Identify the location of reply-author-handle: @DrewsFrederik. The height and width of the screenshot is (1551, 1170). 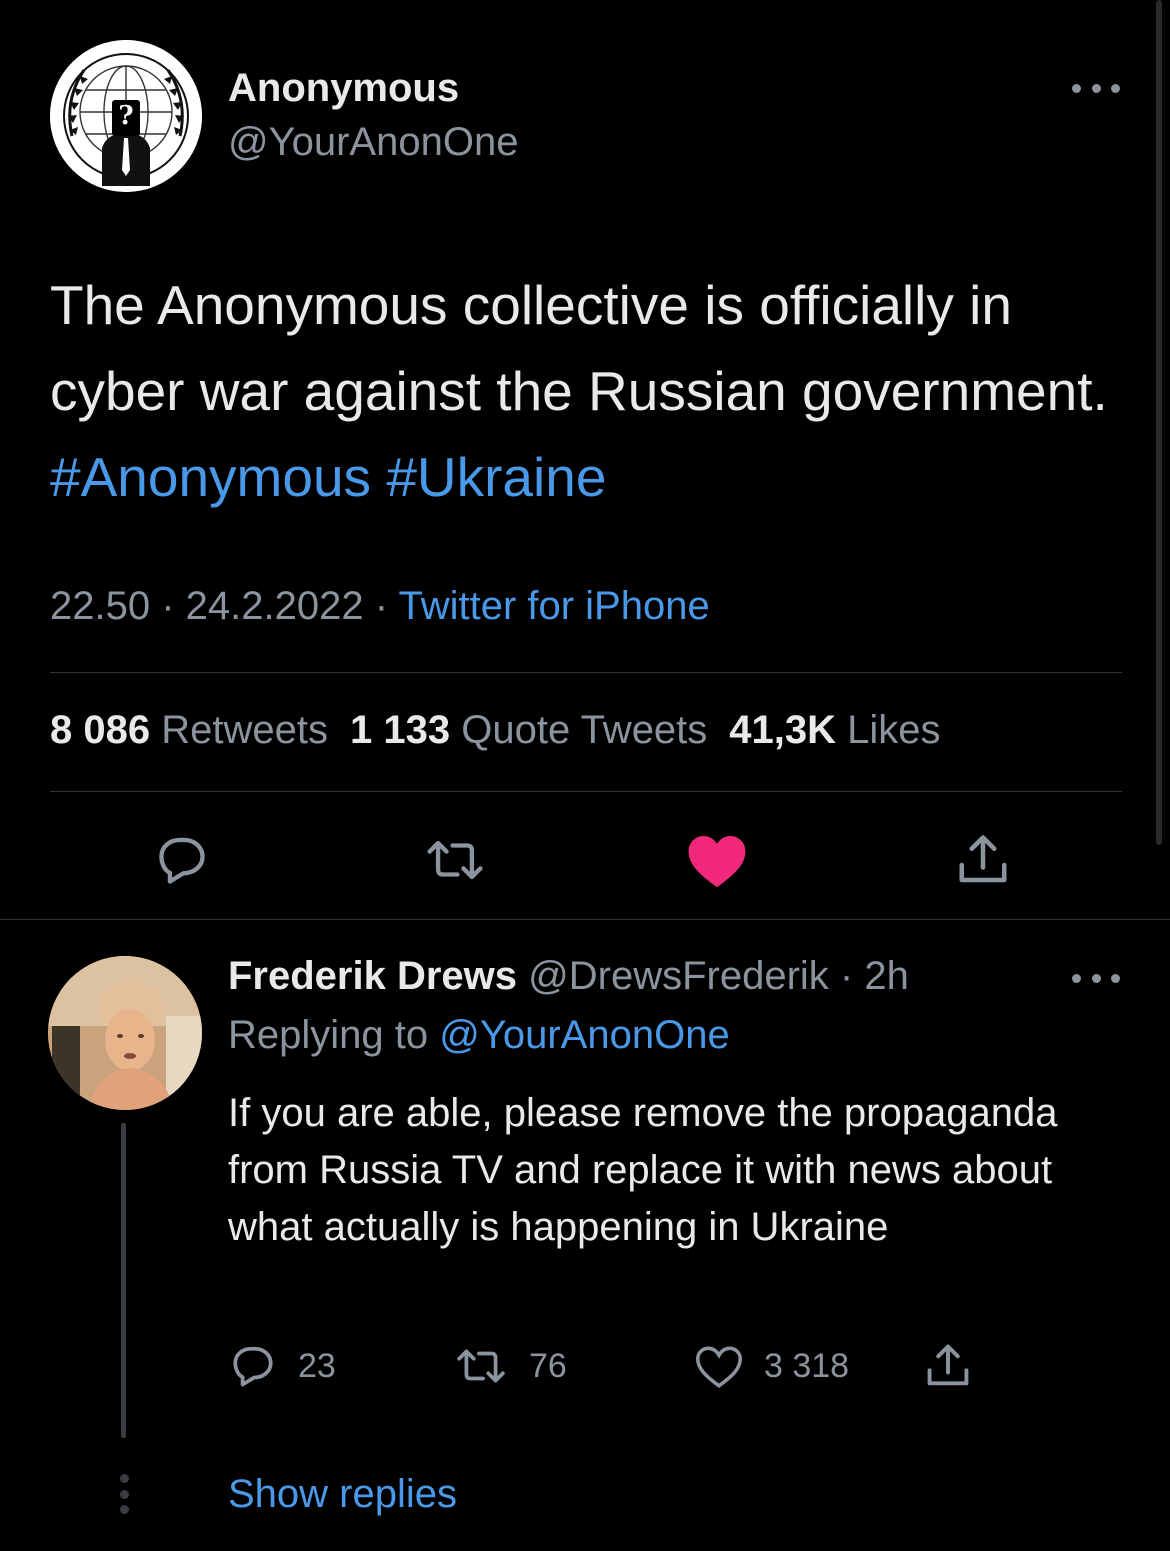
(678, 976).